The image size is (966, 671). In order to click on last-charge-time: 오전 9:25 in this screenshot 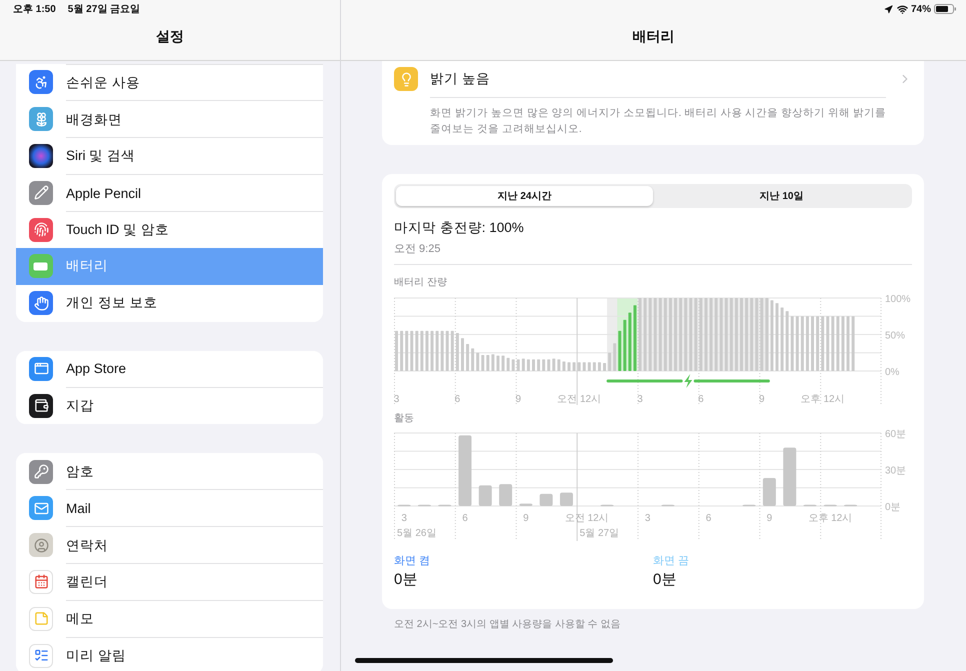, I will do `click(653, 253)`.